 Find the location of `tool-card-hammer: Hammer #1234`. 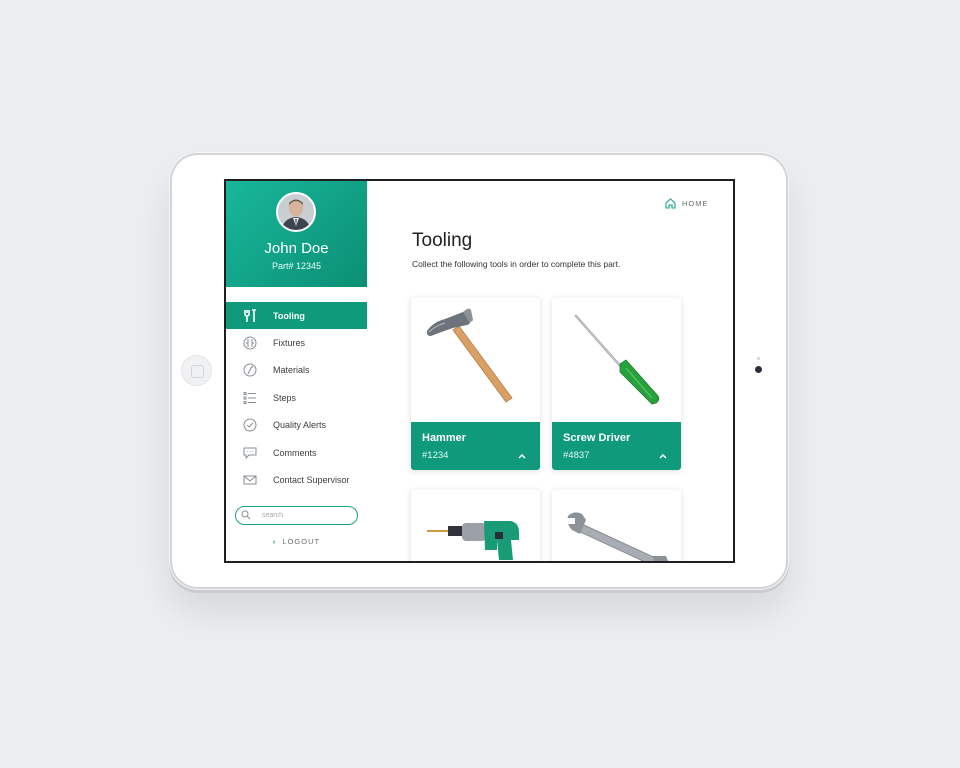

tool-card-hammer: Hammer #1234 is located at coordinates (475, 384).